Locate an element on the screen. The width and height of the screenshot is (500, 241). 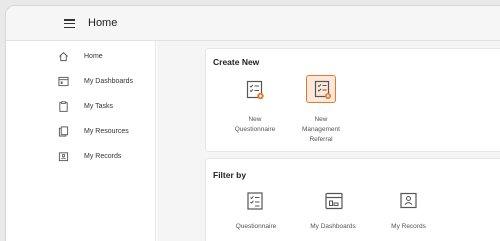
top-bar: Home is located at coordinates (253, 23).